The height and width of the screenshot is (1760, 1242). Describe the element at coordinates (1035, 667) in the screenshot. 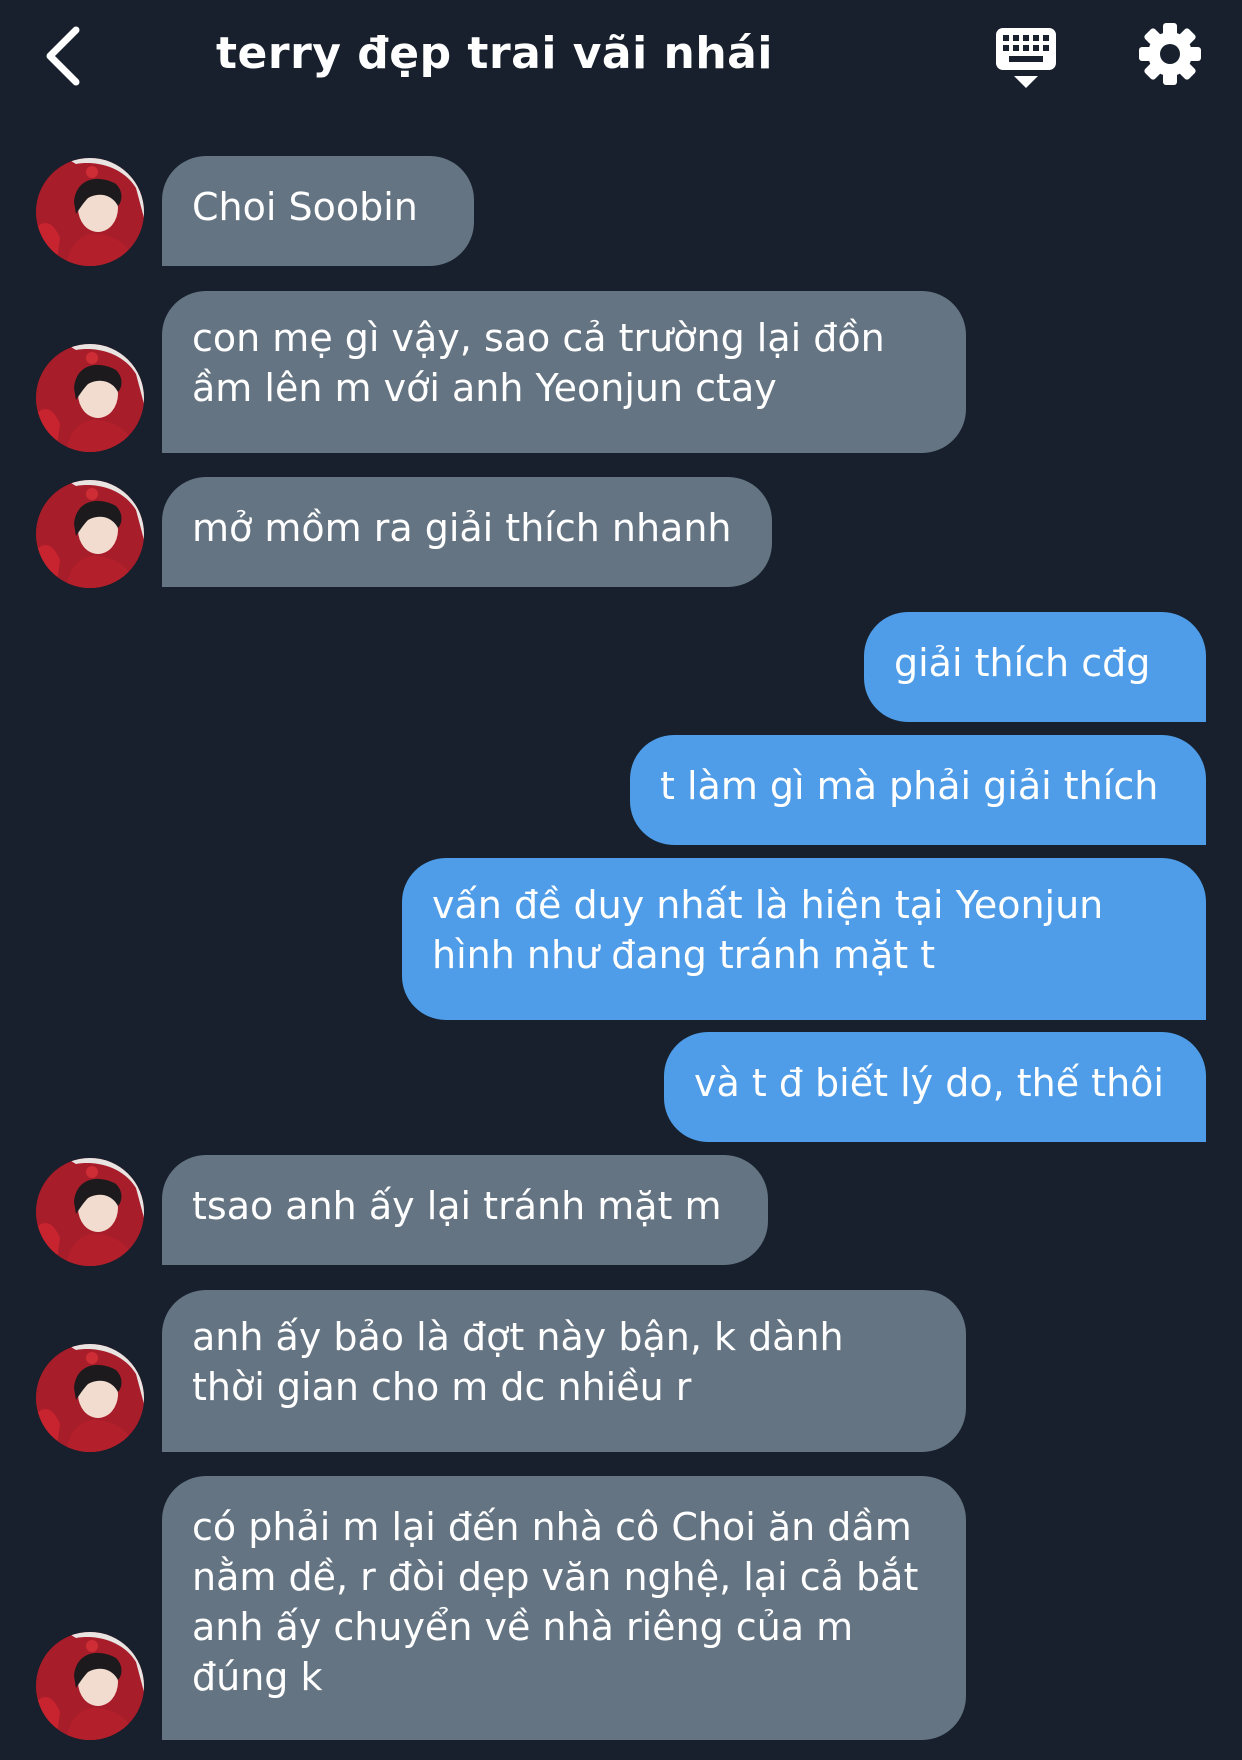

I see `message-bubble-outgoing: giải thích cđg` at that location.